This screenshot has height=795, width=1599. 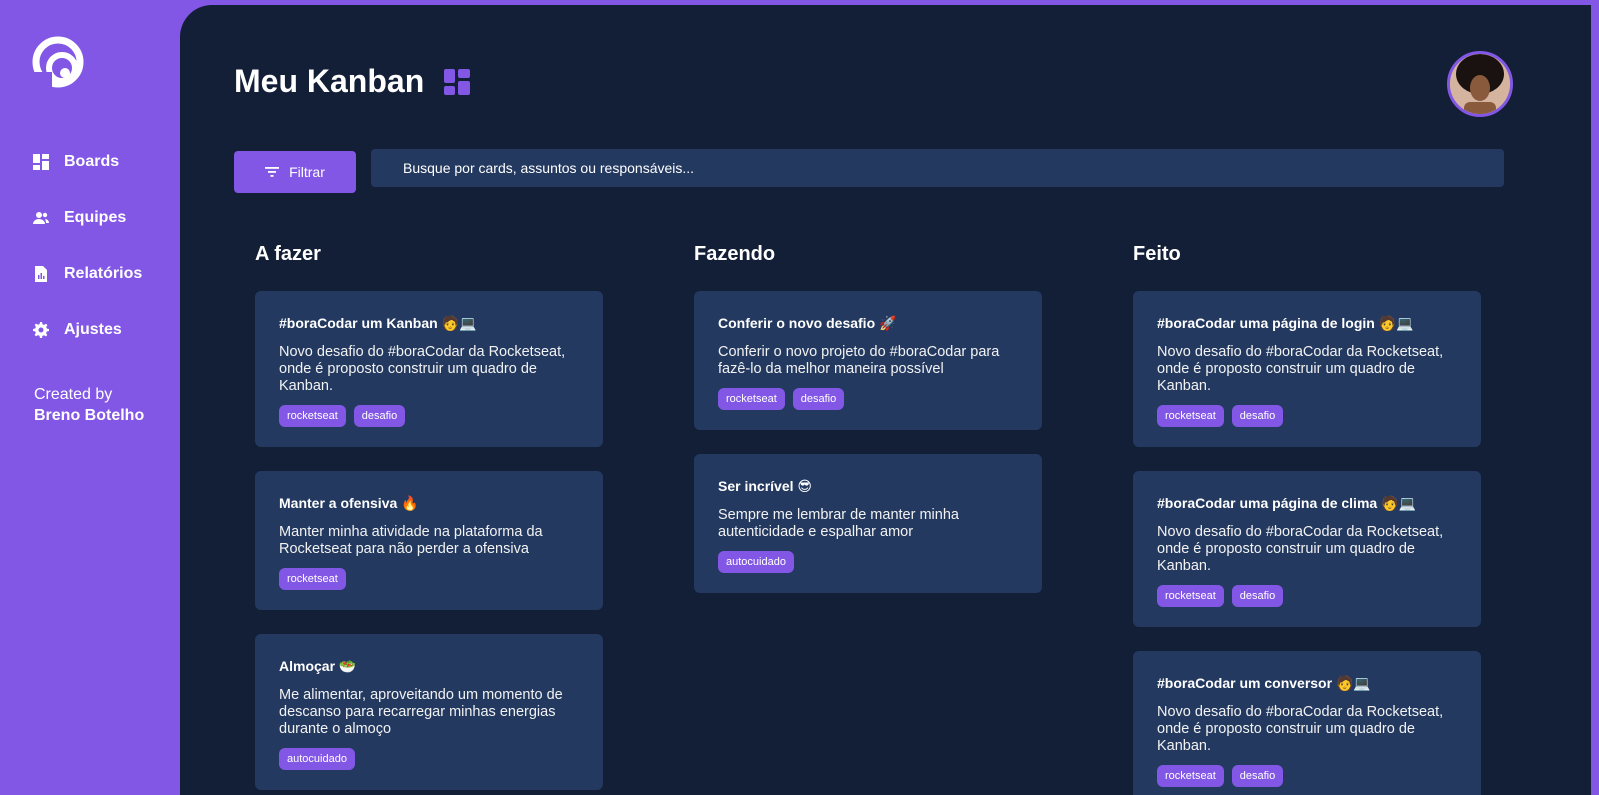 I want to click on sidebar-item-relatorios: Relatórios, so click(x=87, y=274).